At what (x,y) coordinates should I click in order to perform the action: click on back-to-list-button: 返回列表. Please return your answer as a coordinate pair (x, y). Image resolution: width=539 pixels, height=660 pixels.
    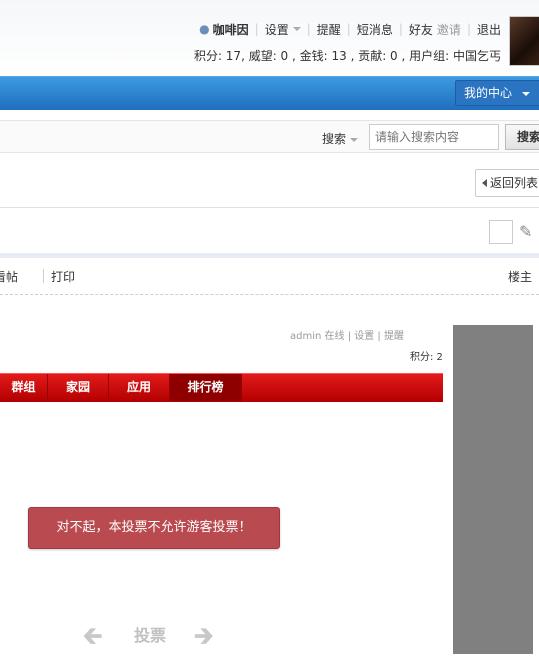
    Looking at the image, I should click on (507, 183).